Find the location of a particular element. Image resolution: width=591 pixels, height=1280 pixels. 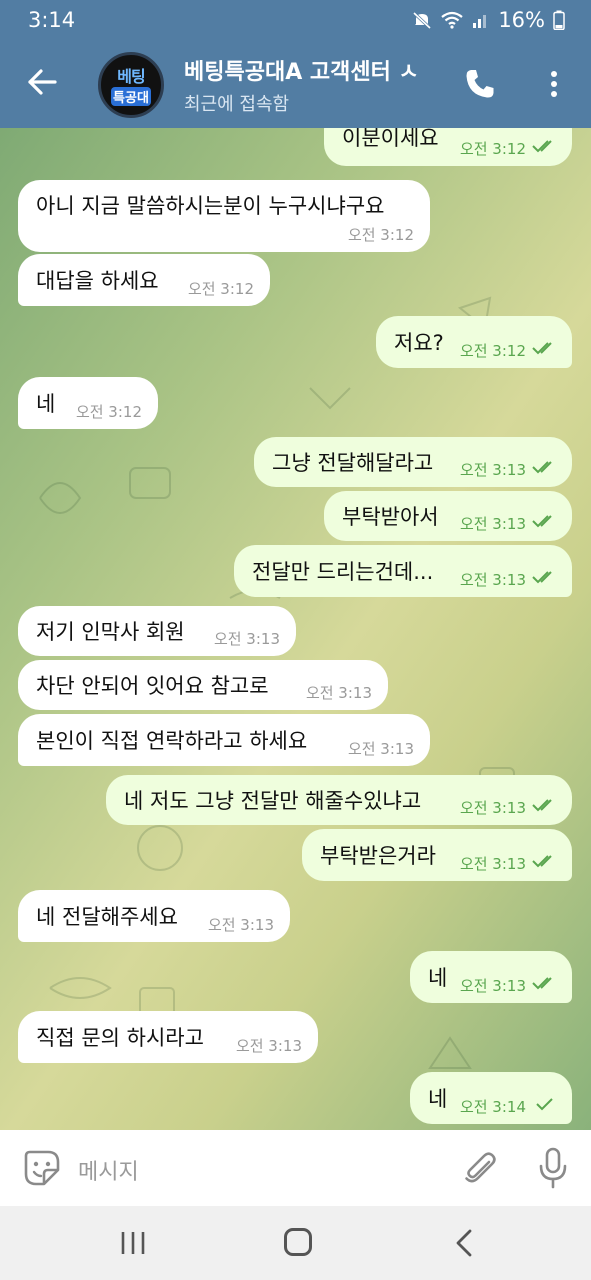

message-text: 그냥 전달해달라고 is located at coordinates (353, 463).